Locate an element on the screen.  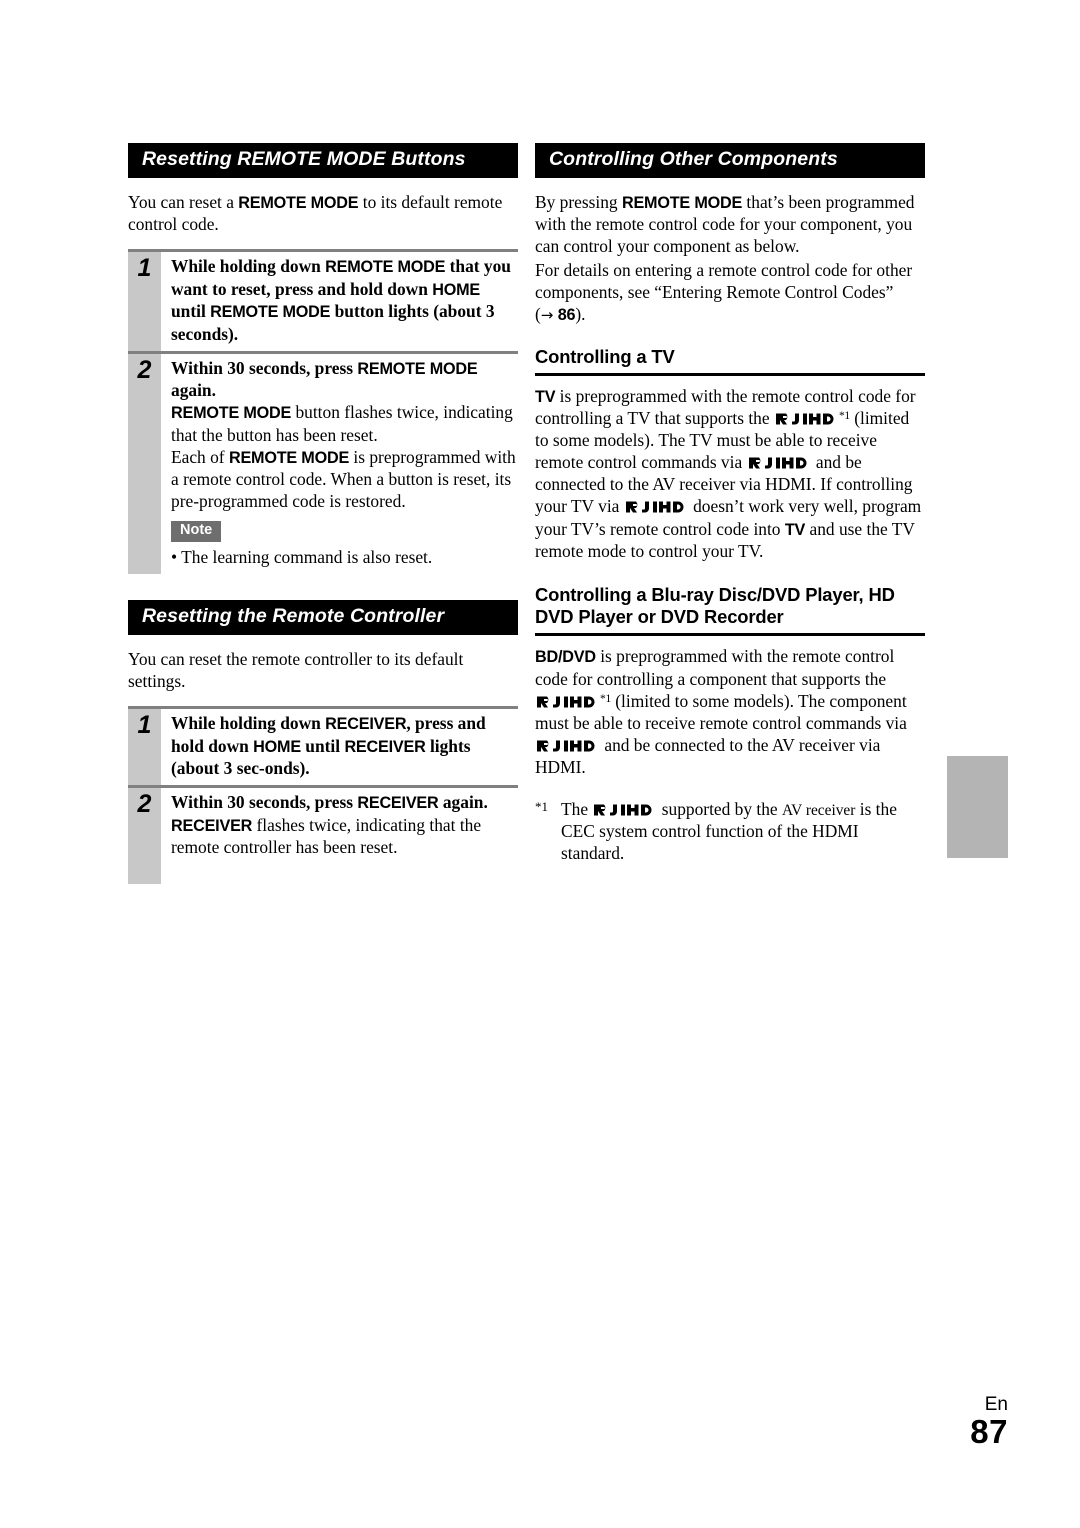
bold-tv: TV is located at coordinates (545, 396).